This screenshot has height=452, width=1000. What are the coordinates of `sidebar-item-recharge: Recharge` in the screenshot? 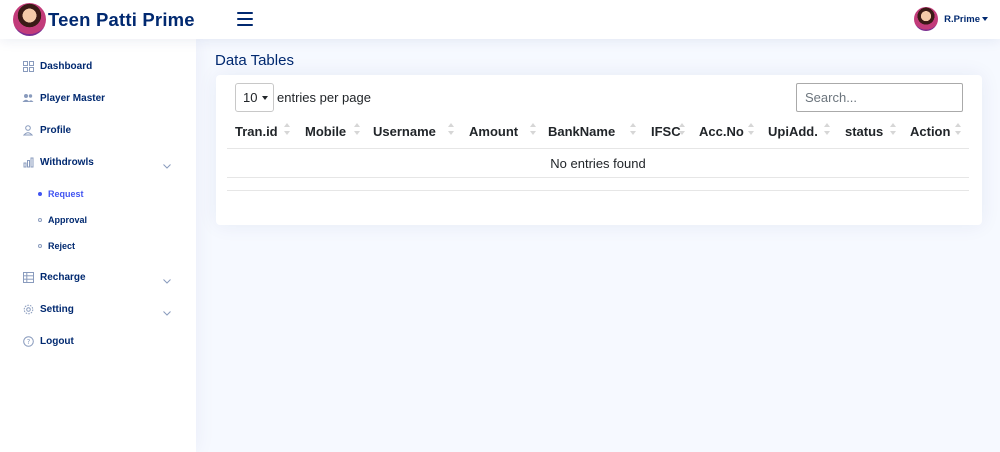 It's located at (54, 277).